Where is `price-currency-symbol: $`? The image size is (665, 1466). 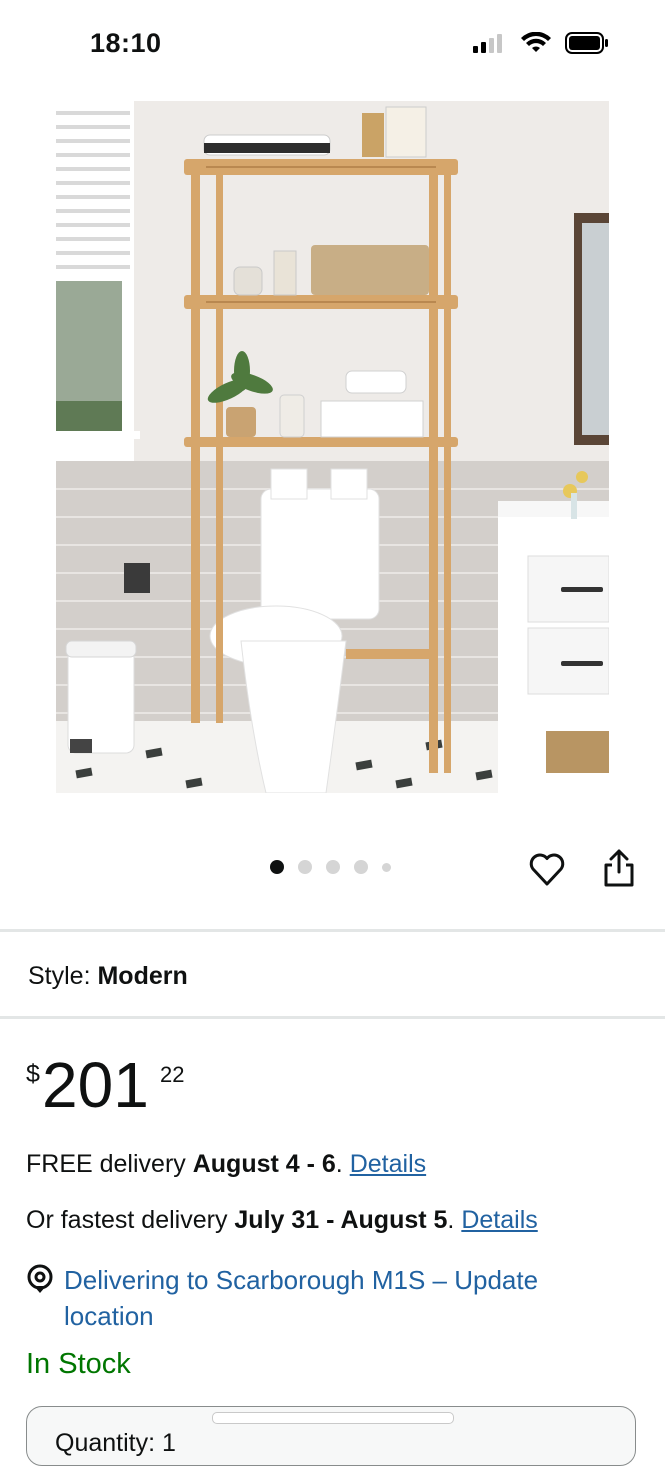 price-currency-symbol: $ is located at coordinates (33, 1074).